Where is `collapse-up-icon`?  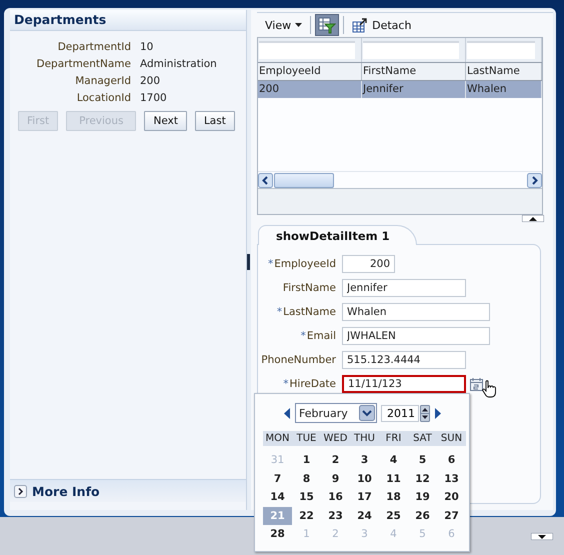
collapse-up-icon is located at coordinates (533, 218).